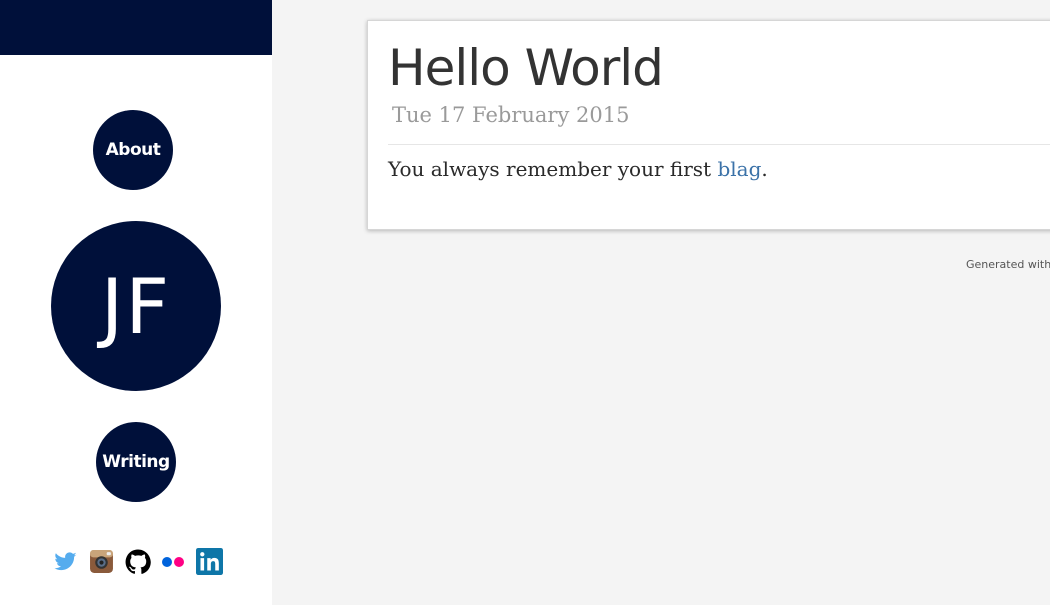 The width and height of the screenshot is (1050, 605). I want to click on post-body-end: ., so click(764, 169).